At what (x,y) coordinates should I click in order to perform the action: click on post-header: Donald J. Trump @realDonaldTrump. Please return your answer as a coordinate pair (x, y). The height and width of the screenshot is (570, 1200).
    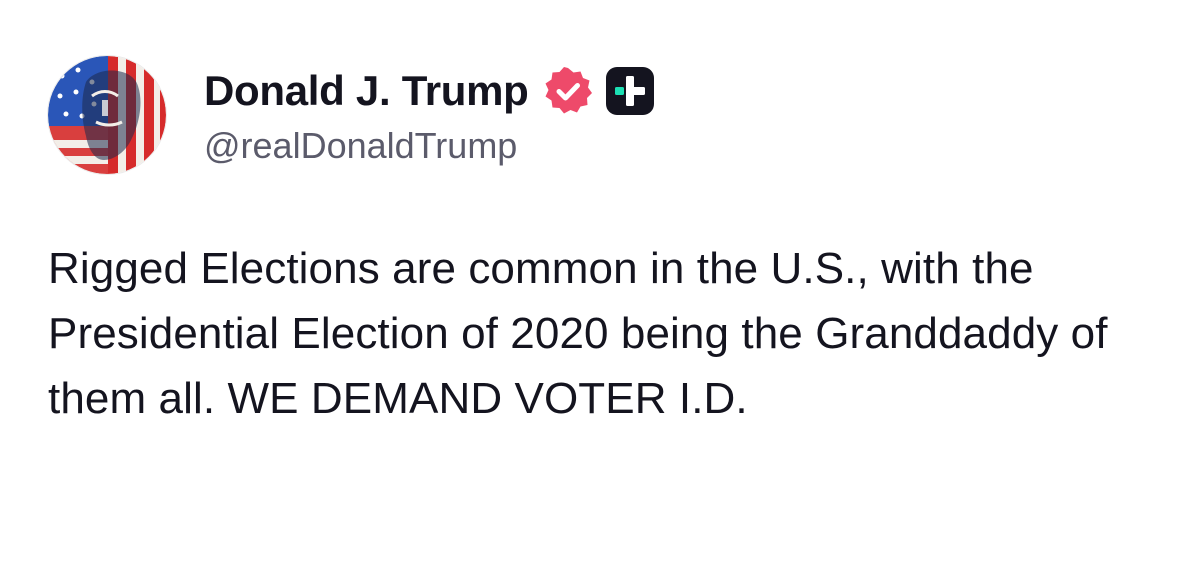
    Looking at the image, I should click on (351, 115).